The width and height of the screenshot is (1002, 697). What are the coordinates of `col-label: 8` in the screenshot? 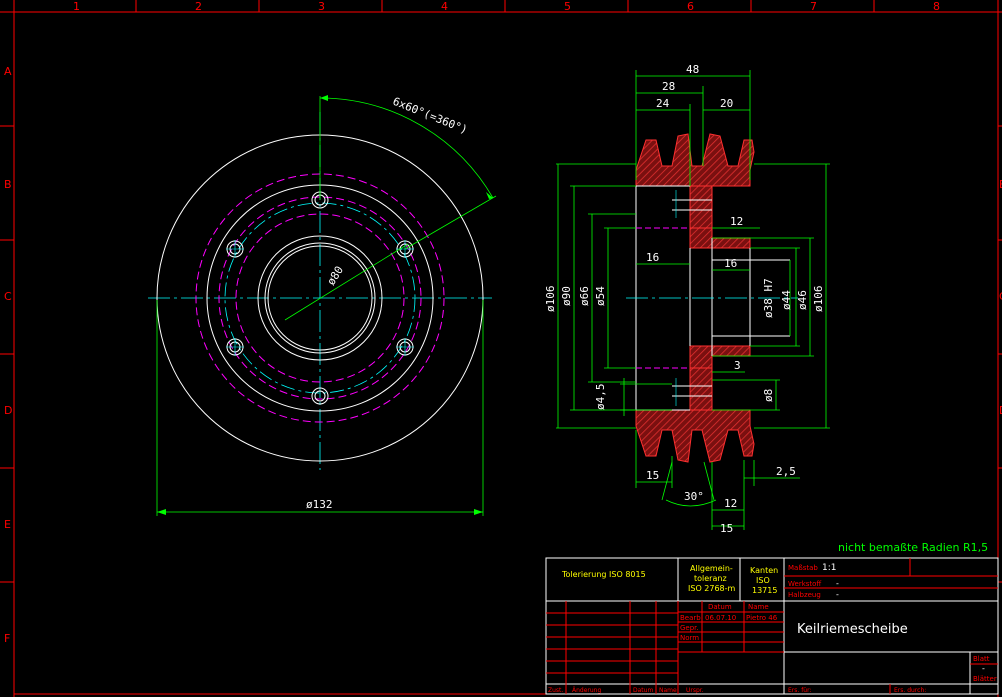 It's located at (936, 6).